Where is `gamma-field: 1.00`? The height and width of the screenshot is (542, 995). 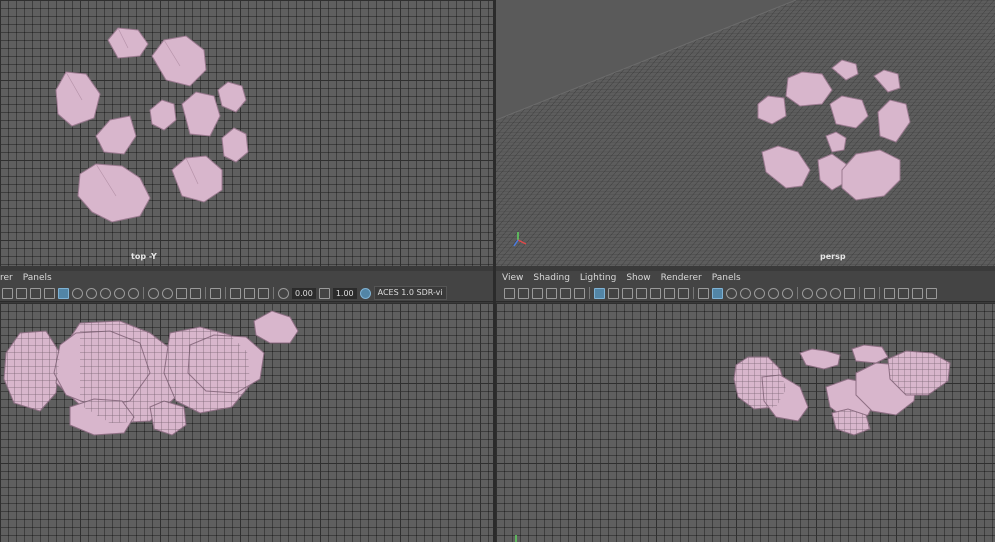
gamma-field: 1.00 is located at coordinates (344, 293).